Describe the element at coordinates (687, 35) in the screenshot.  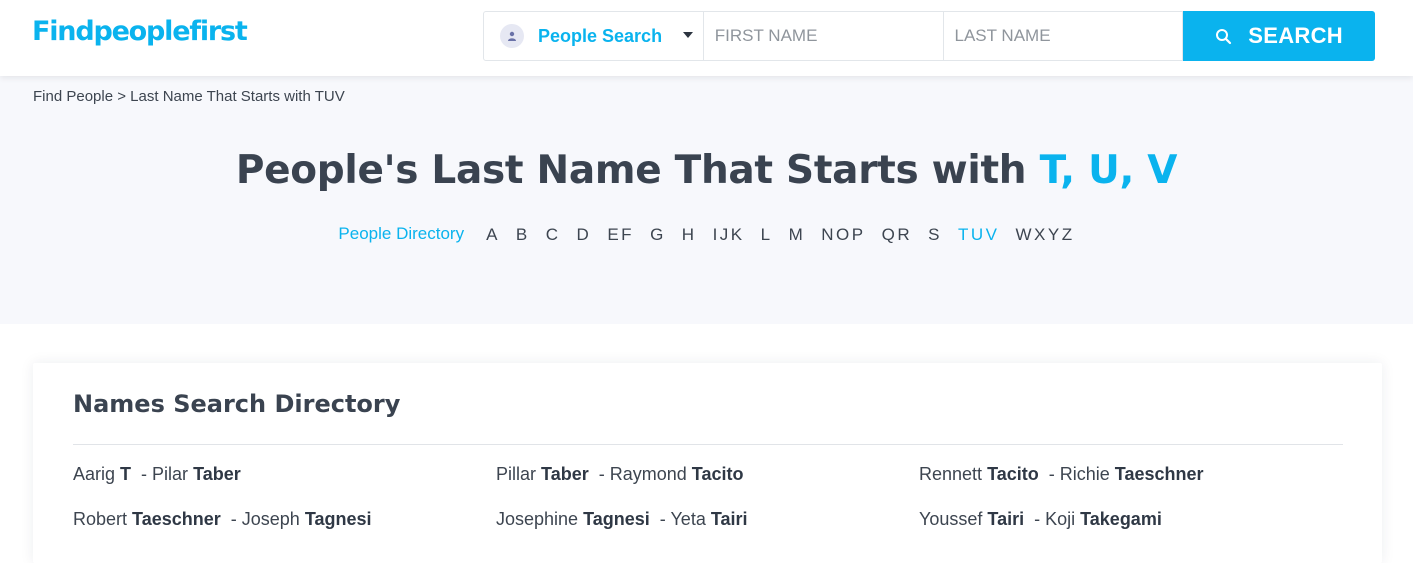
I see `chevron-down-icon` at that location.